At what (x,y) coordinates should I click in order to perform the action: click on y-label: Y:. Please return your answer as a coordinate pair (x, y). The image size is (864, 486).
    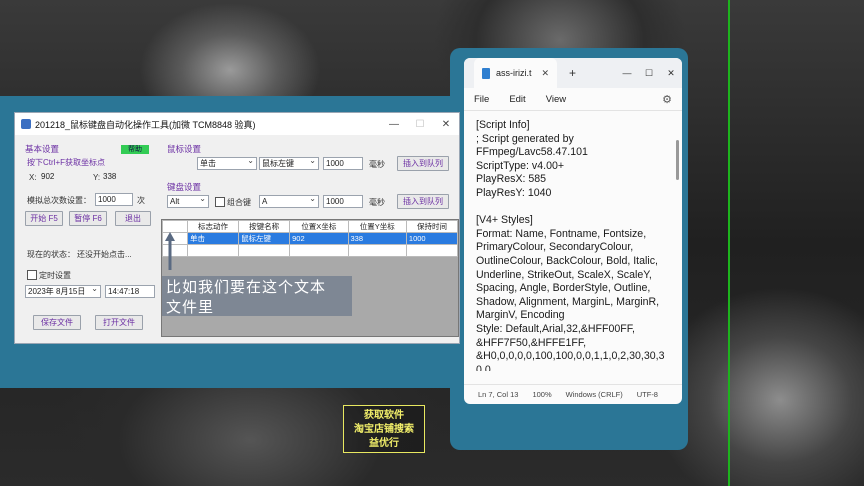
    Looking at the image, I should click on (97, 177).